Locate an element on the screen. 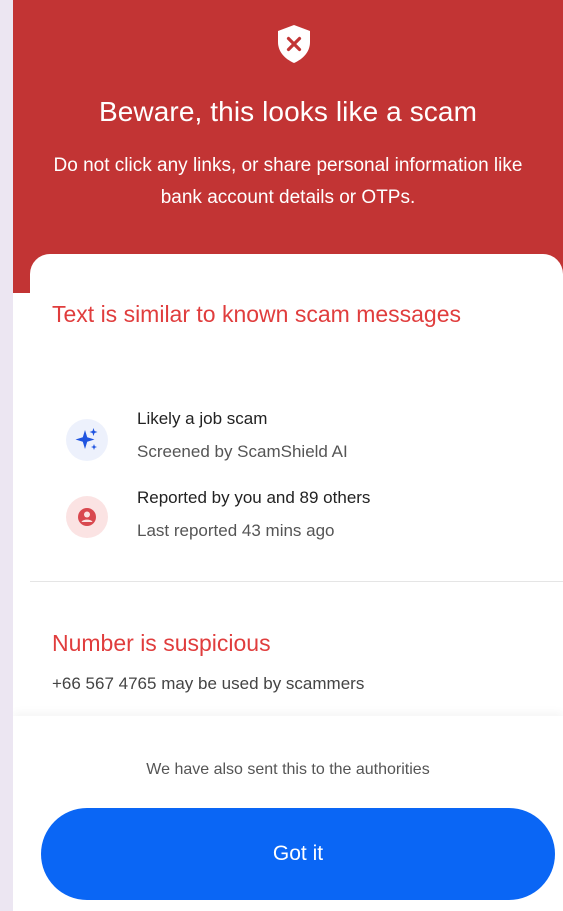  got-it-button: Got it is located at coordinates (298, 854).